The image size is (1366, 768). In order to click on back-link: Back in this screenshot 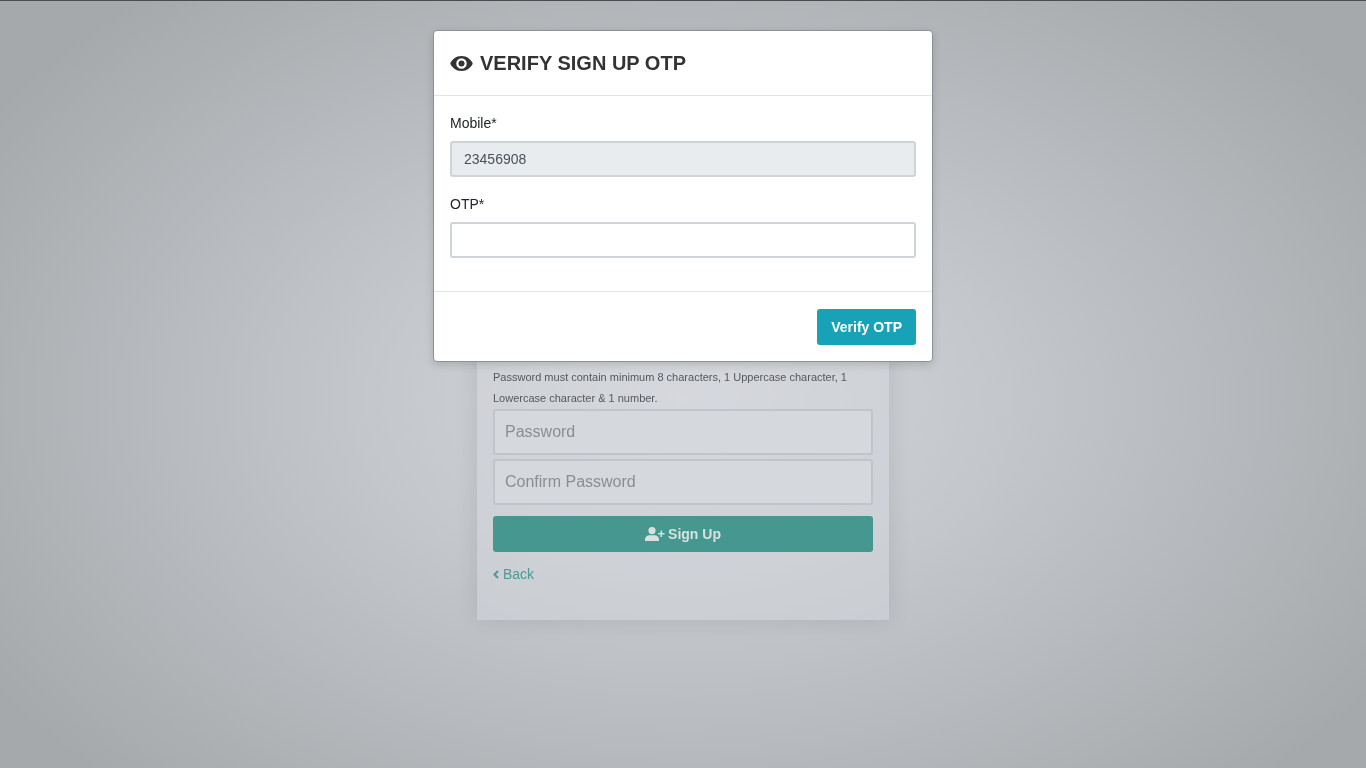, I will do `click(514, 574)`.